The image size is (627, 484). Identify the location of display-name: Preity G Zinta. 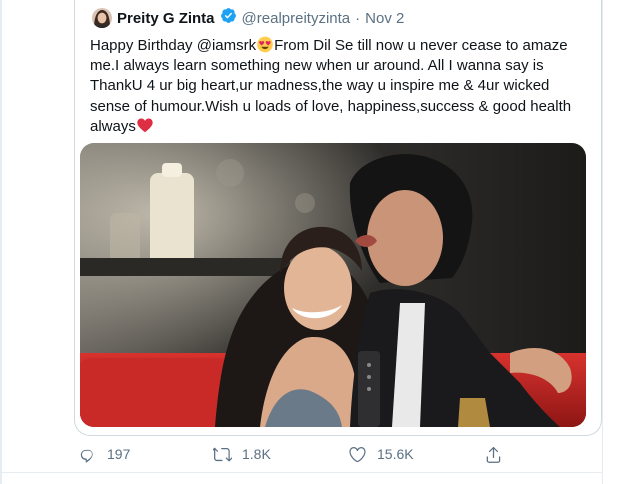
(166, 18).